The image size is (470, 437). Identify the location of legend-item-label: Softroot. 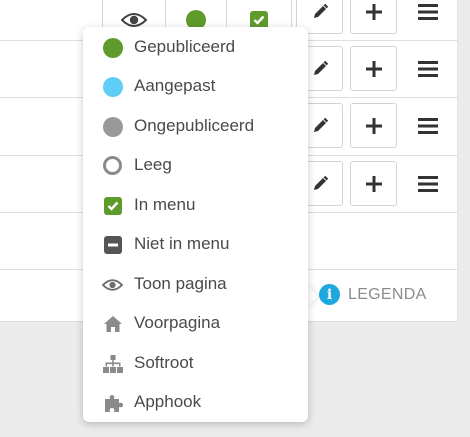
(164, 362).